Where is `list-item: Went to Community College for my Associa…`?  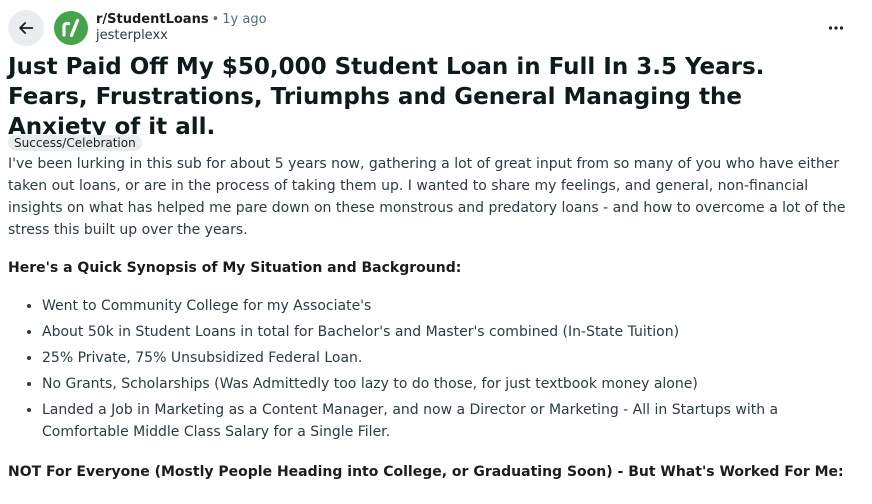
list-item: Went to Community College for my Associa… is located at coordinates (450, 306).